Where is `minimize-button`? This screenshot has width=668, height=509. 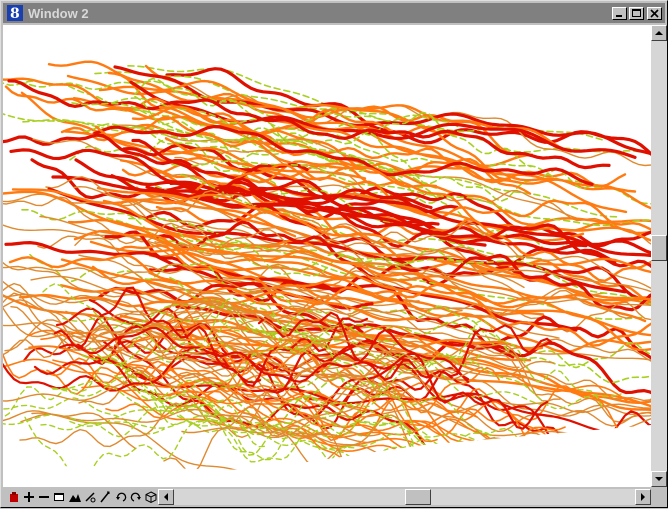
minimize-button is located at coordinates (619, 13).